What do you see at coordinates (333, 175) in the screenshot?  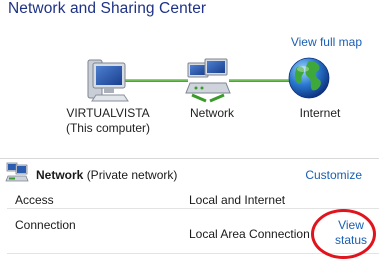 I see `customize-link: Customize` at bounding box center [333, 175].